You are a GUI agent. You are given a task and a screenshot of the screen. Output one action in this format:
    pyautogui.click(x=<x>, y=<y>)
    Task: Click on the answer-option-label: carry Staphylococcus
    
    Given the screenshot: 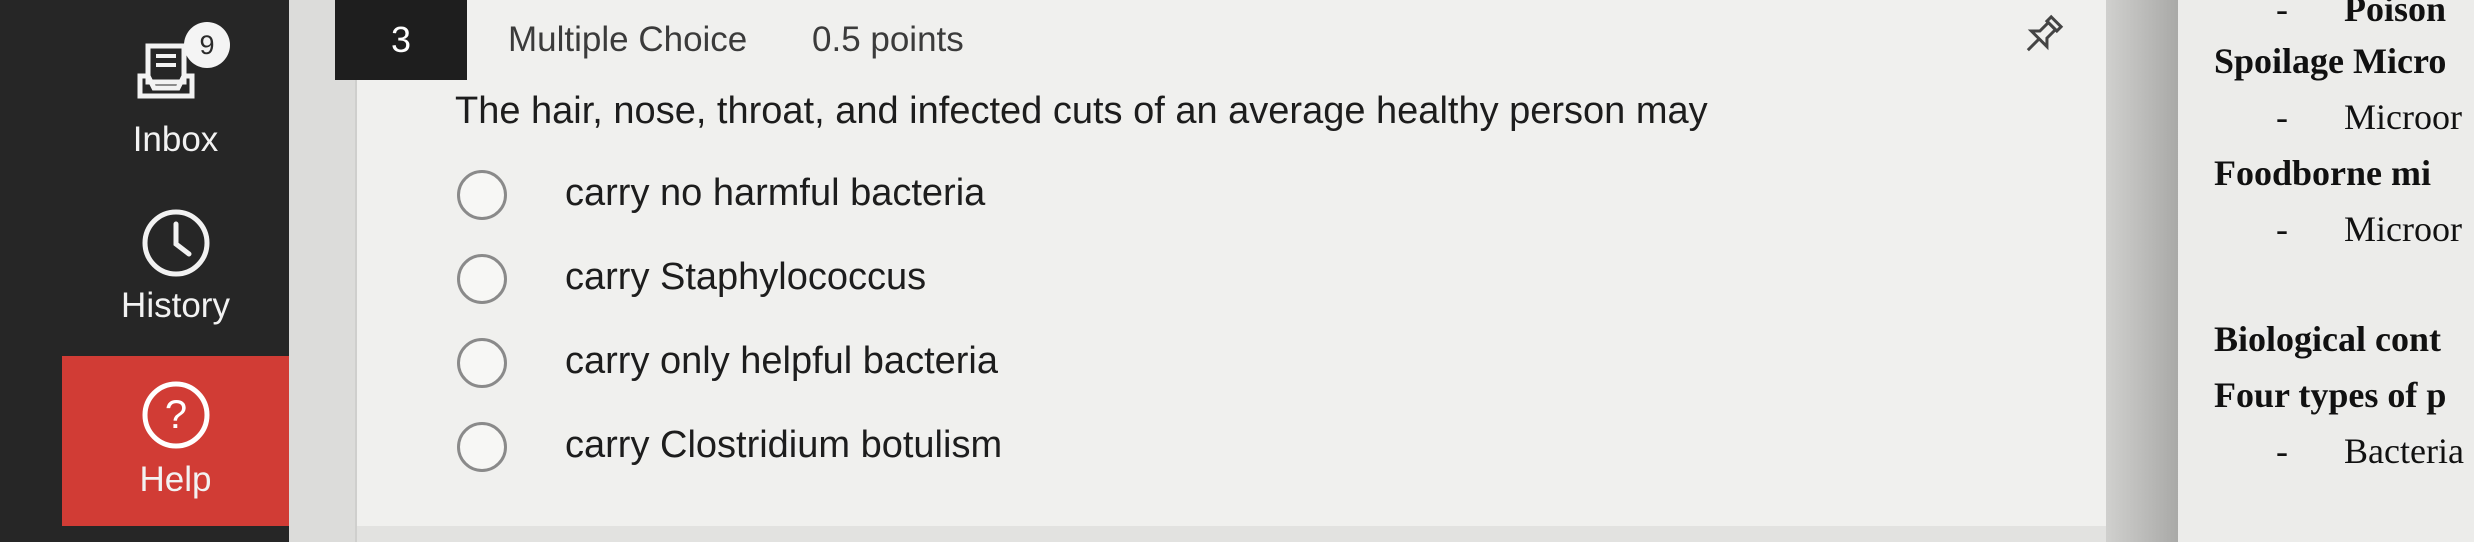 What is the action you would take?
    pyautogui.click(x=746, y=277)
    